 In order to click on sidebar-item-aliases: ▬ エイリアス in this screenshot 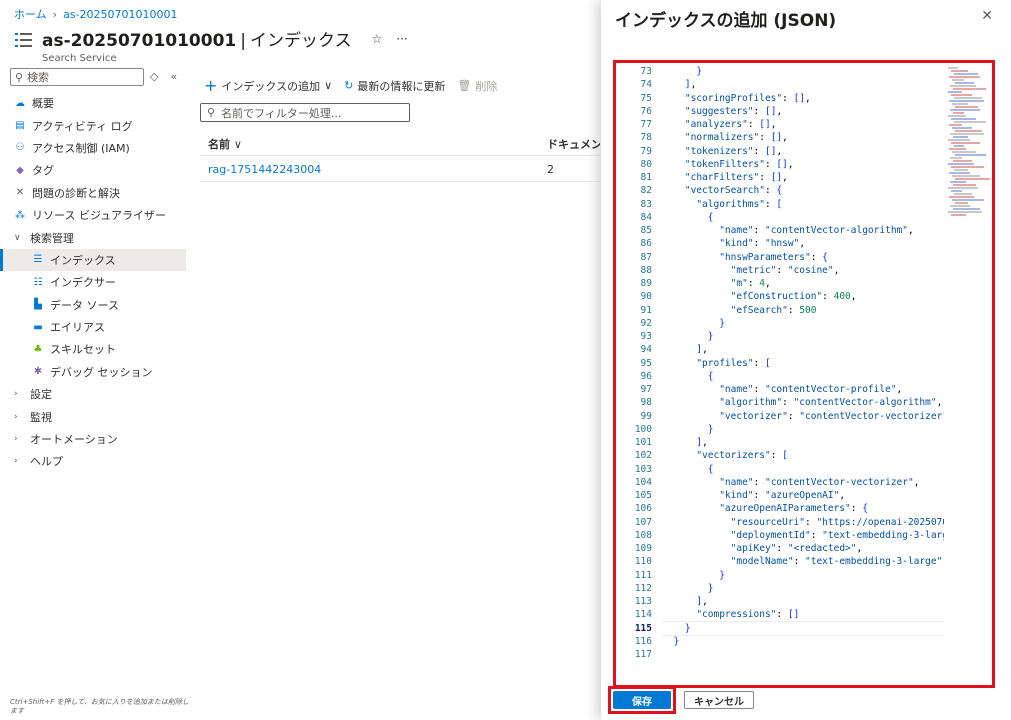, I will do `click(93, 327)`.